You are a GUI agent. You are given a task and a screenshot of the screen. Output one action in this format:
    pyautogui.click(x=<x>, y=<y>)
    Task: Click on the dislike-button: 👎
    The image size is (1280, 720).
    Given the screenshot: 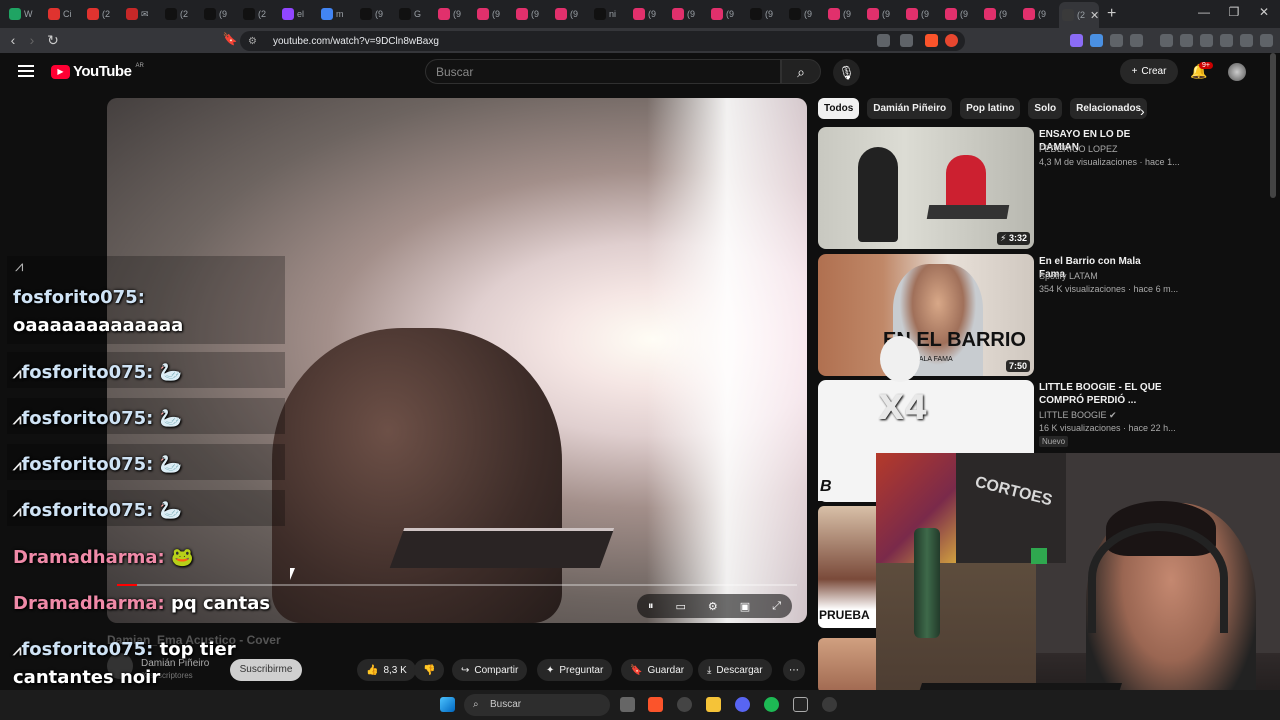 What is the action you would take?
    pyautogui.click(x=429, y=670)
    